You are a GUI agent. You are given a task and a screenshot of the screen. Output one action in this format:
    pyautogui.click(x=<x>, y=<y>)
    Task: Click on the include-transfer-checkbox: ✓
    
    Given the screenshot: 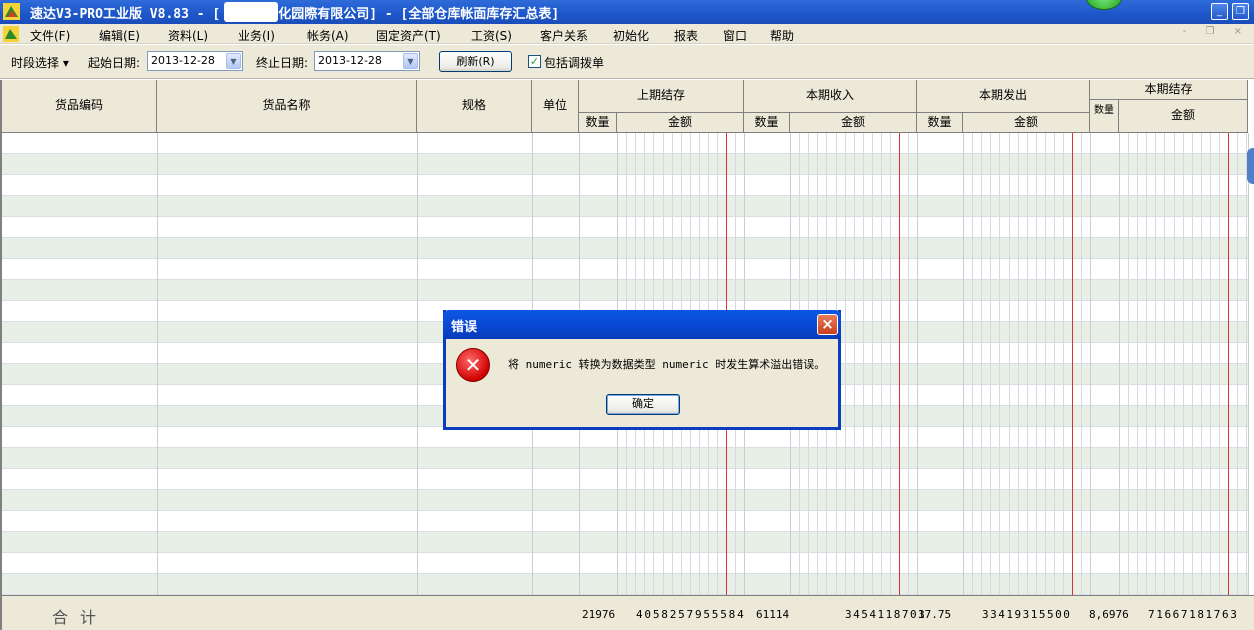 What is the action you would take?
    pyautogui.click(x=534, y=61)
    